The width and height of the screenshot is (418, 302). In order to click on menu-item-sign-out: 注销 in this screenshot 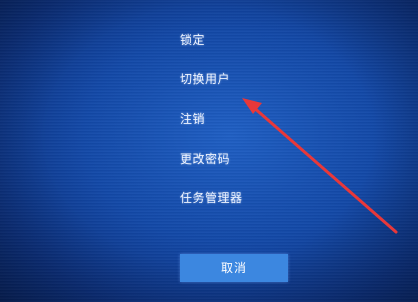, I will do `click(192, 118)`.